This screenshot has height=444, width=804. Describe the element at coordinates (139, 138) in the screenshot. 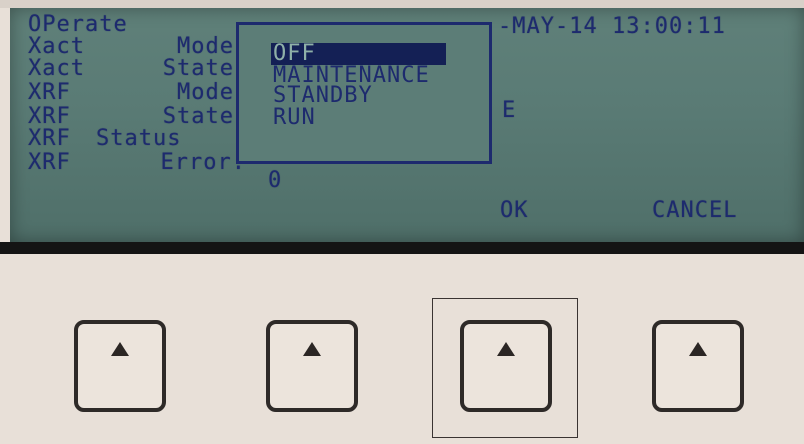

I see `xrf-status-field: Status` at that location.